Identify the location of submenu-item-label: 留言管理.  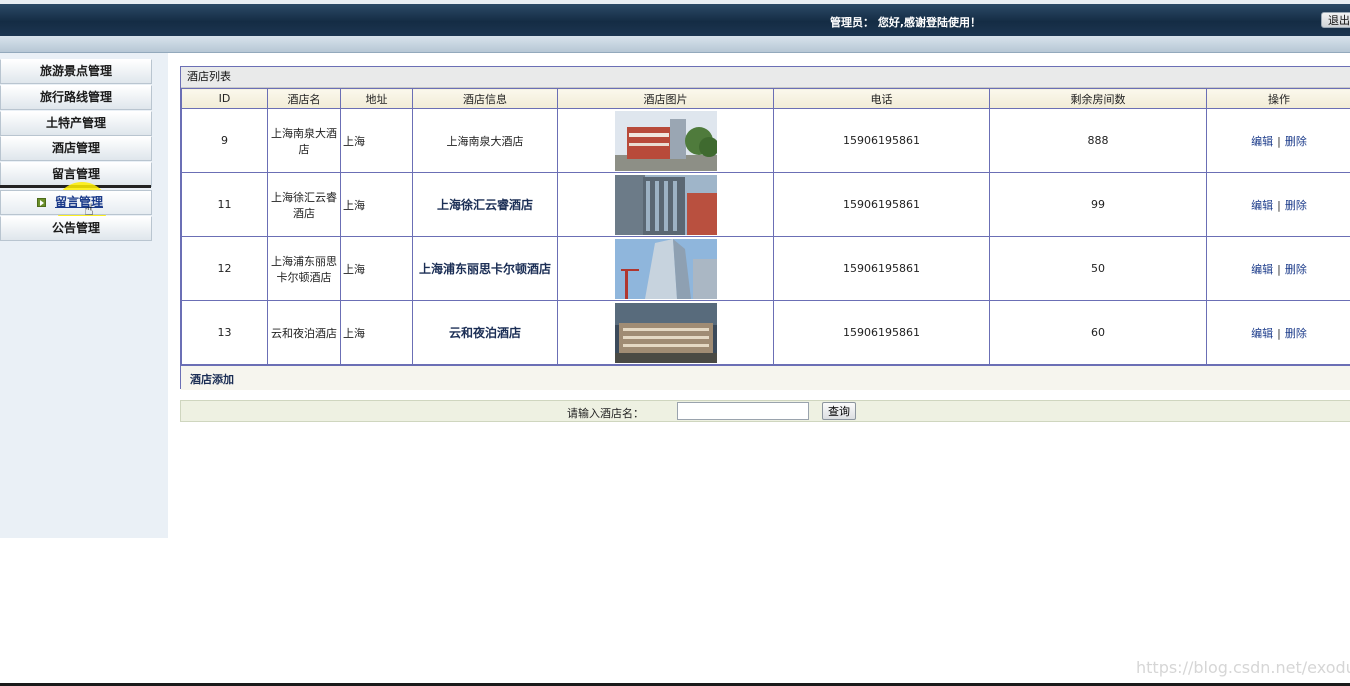
(79, 202).